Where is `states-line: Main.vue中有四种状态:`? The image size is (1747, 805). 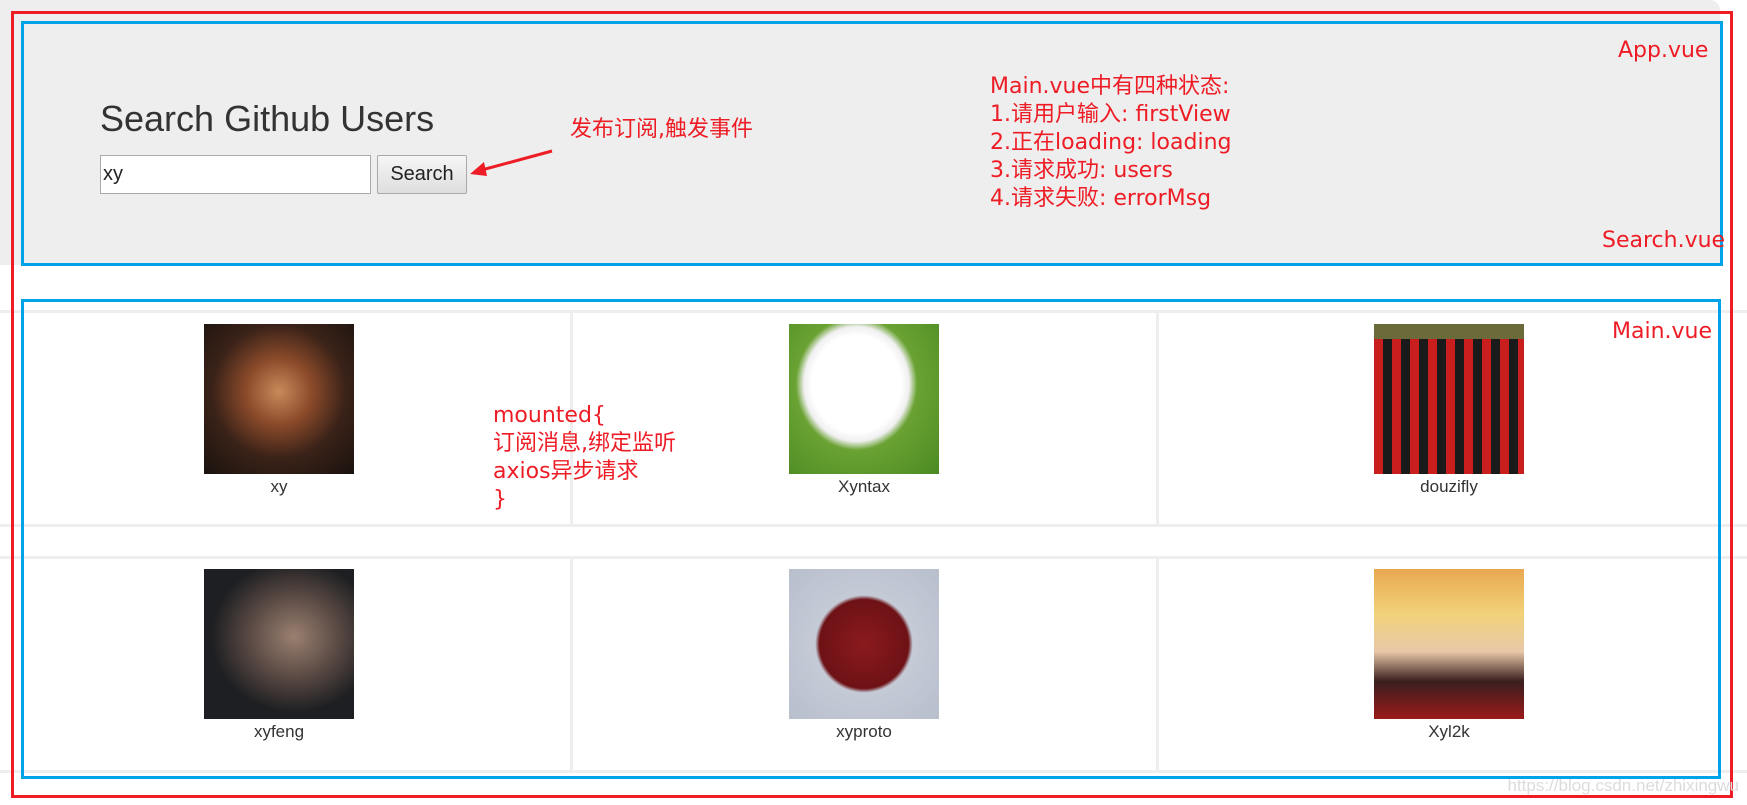 states-line: Main.vue中有四种状态: is located at coordinates (1110, 86).